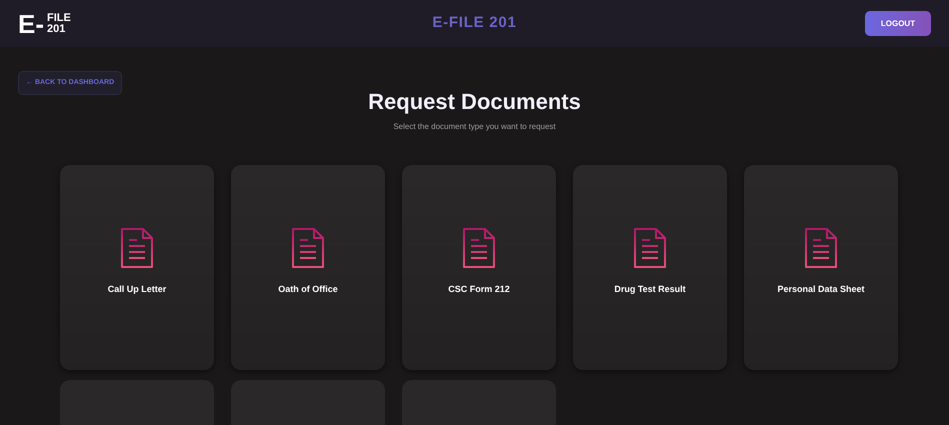 This screenshot has height=425, width=949. I want to click on document-card: Call Up Letter, so click(137, 267).